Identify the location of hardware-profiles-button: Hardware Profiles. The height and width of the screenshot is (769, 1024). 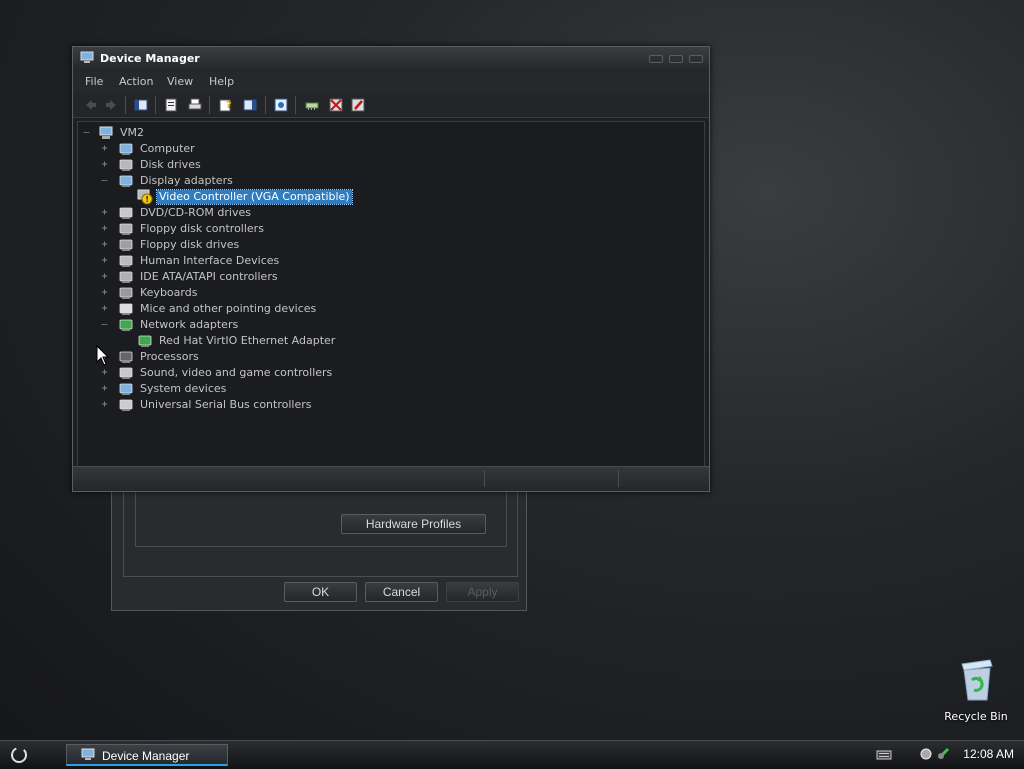
(413, 524).